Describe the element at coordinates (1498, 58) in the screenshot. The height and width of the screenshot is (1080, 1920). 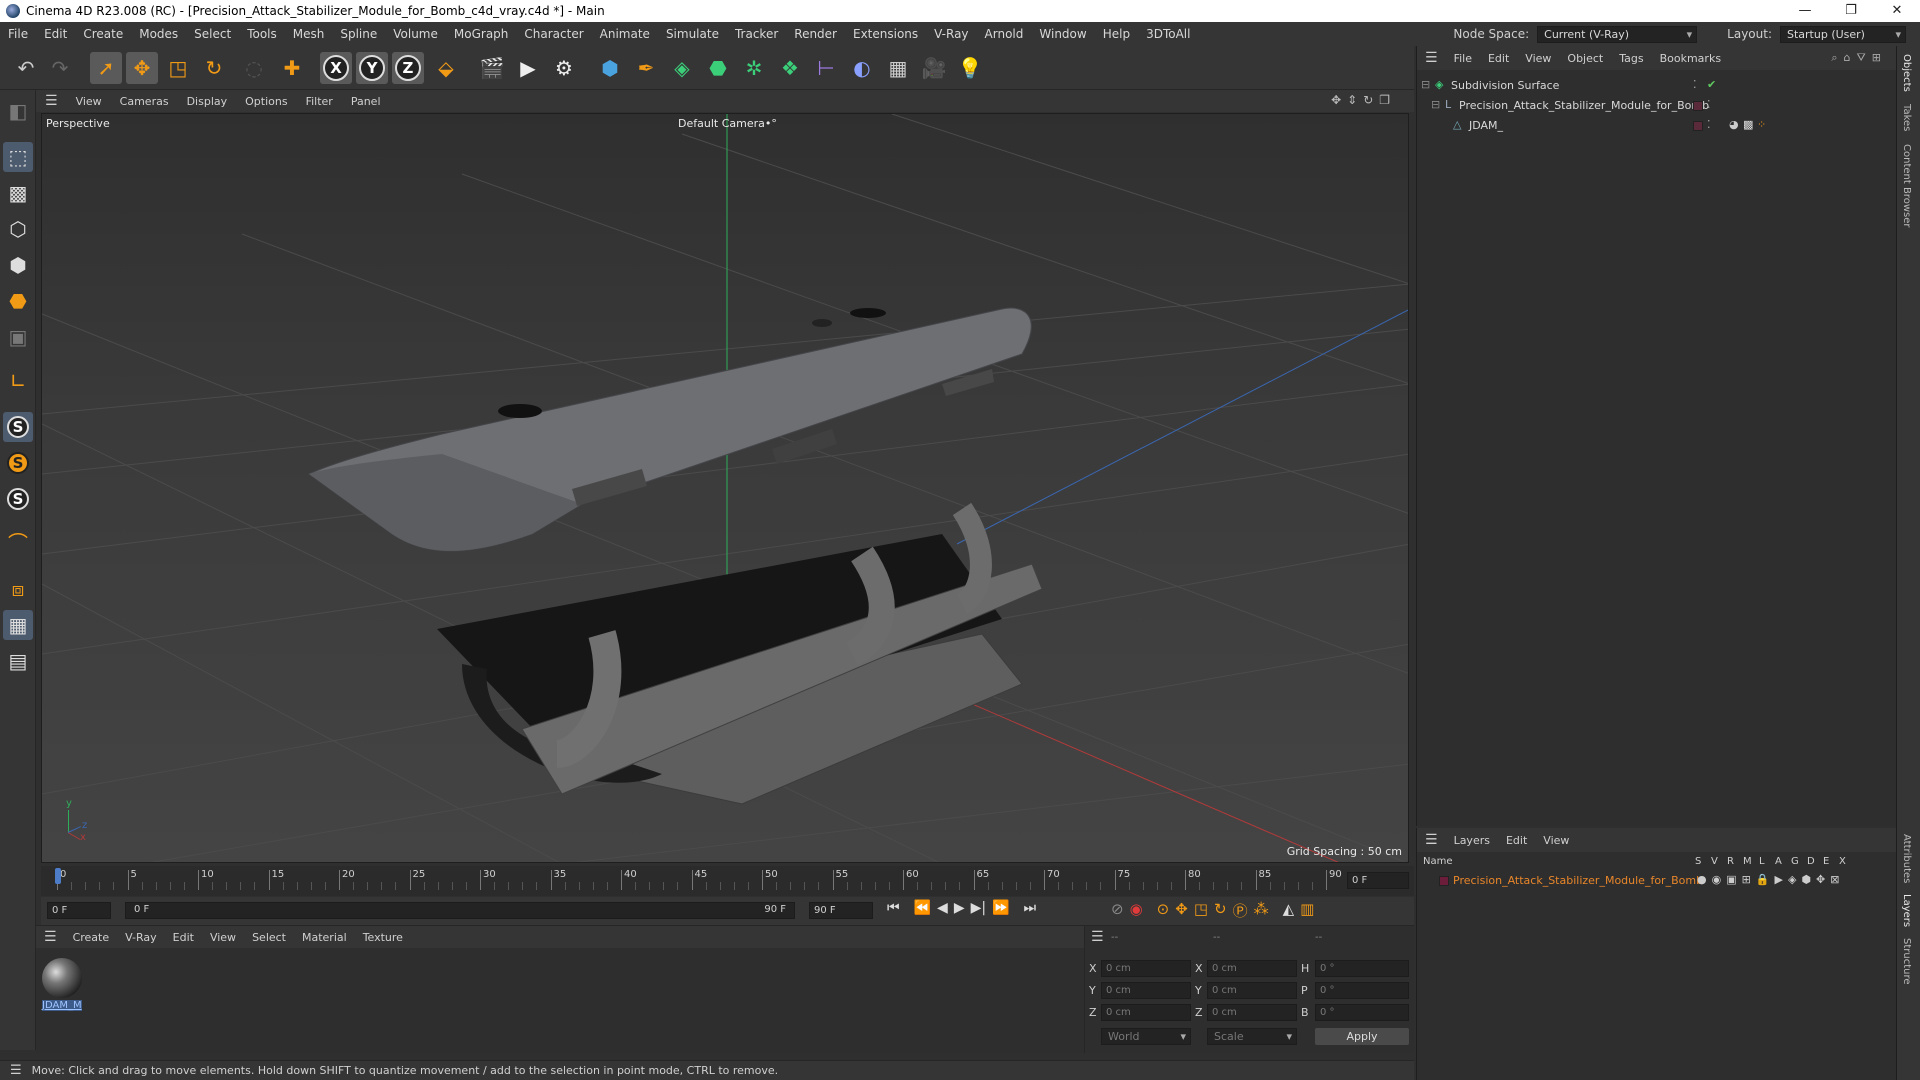
I see `obj-menu-edit: Edit` at that location.